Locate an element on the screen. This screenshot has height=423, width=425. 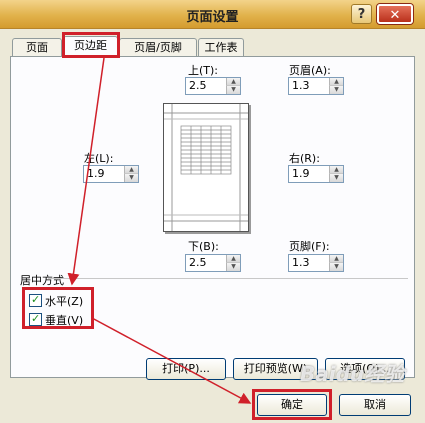
vertical-checkbox-label: 垂直(V) is located at coordinates (64, 320).